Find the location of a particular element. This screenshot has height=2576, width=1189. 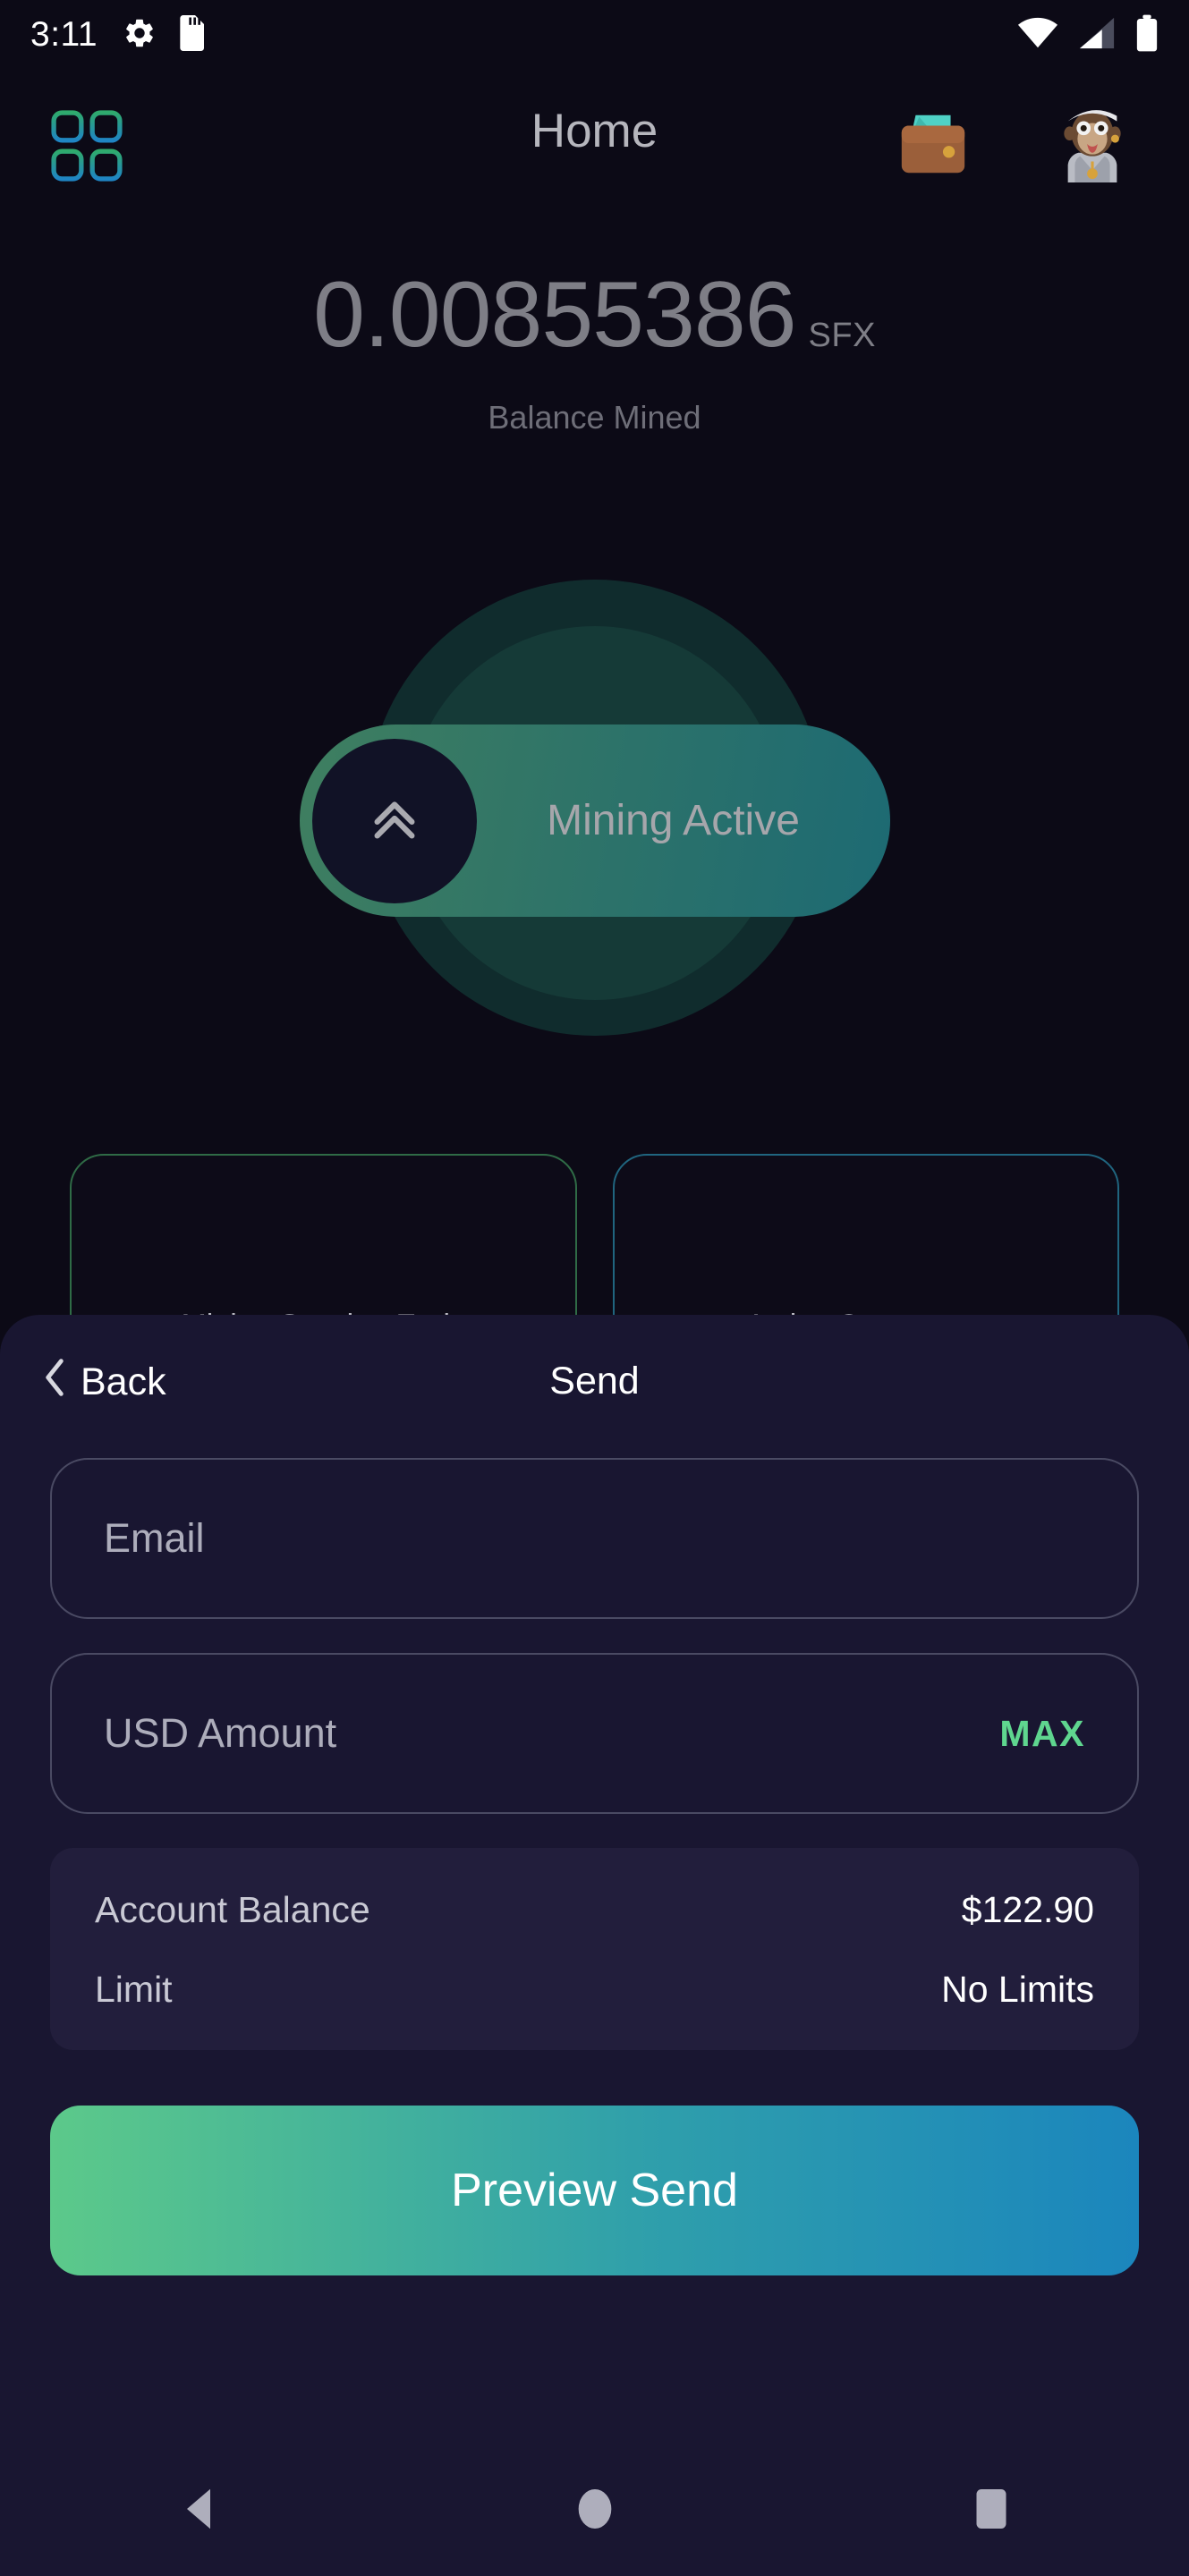

account-balance-label: Account Balance is located at coordinates (232, 1909).